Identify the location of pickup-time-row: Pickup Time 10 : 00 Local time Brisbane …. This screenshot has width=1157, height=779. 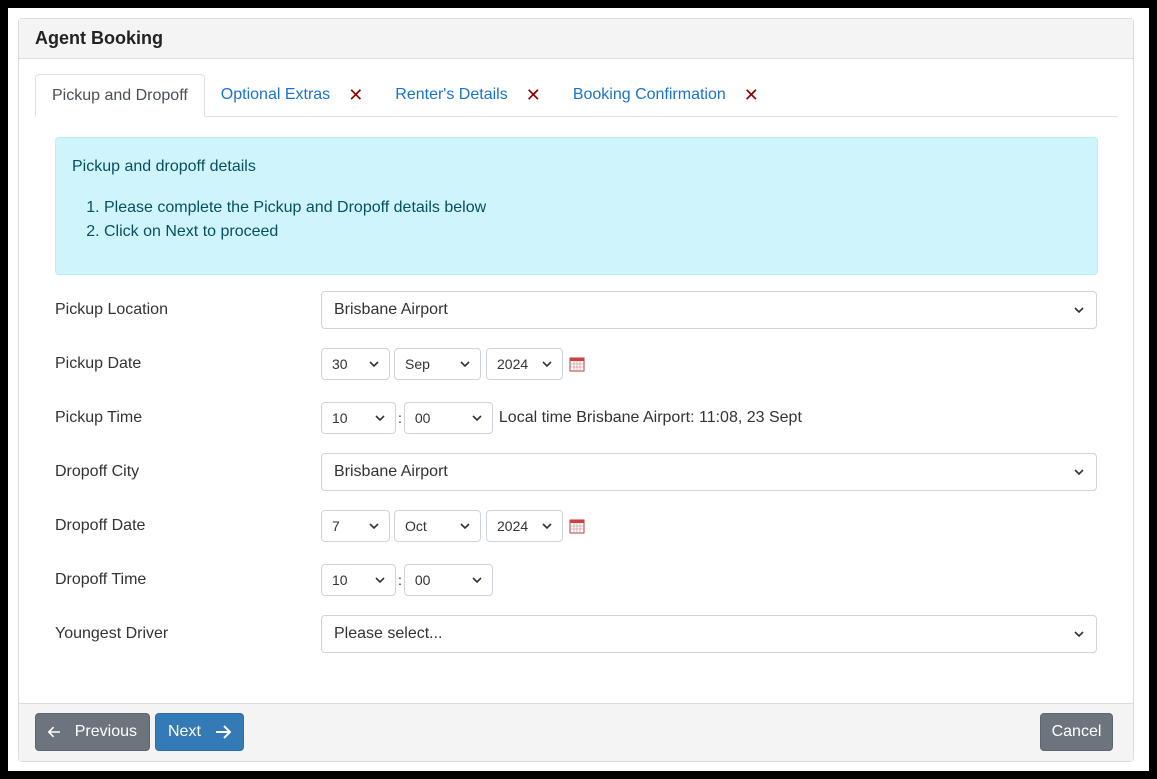
(576, 418).